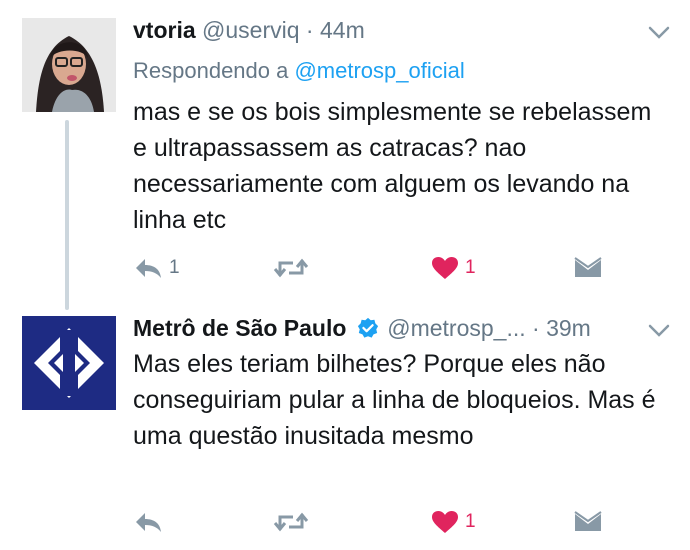 This screenshot has width=690, height=550. I want to click on tweet-header: Metrô de São Paulo @metrosp_... · 39m, so click(362, 328).